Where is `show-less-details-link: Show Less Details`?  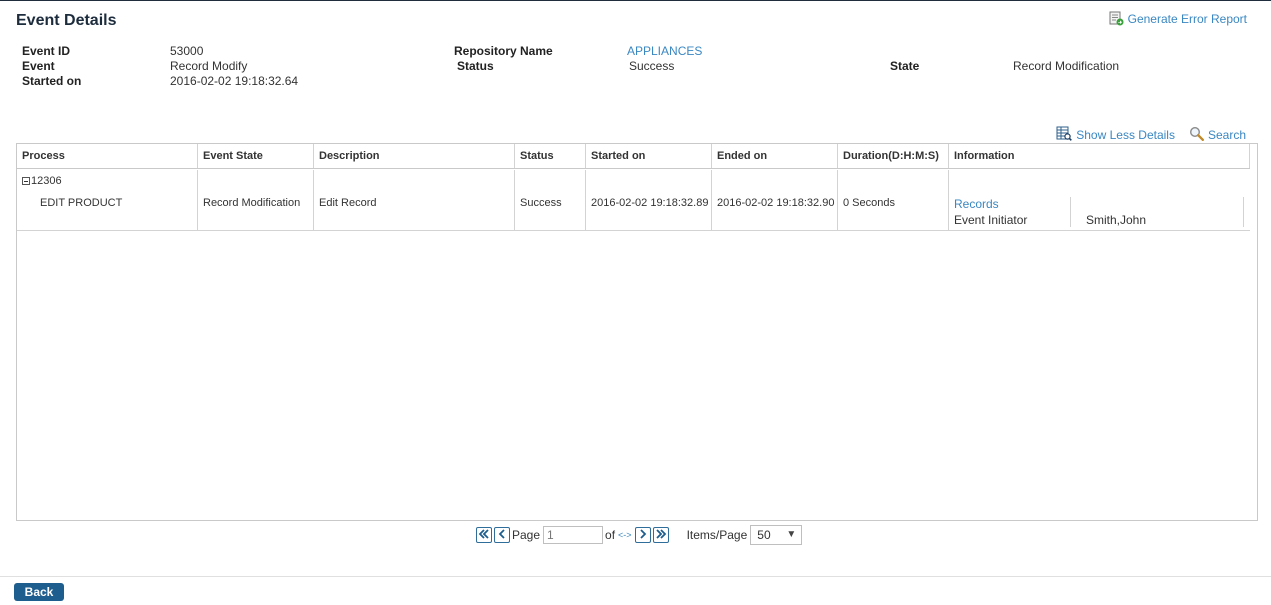
show-less-details-link: Show Less Details is located at coordinates (1115, 135).